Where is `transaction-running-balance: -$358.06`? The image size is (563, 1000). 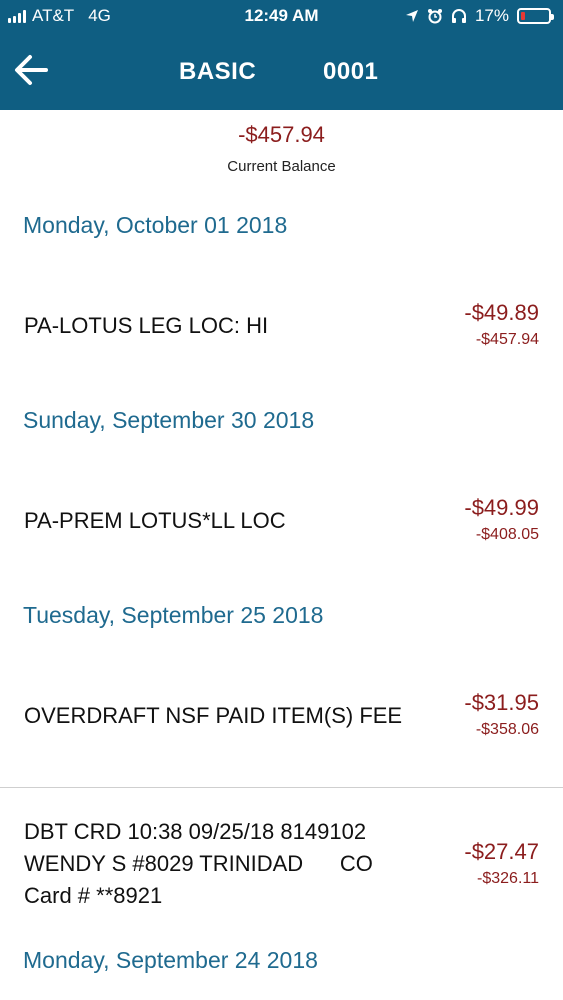 transaction-running-balance: -$358.06 is located at coordinates (507, 729).